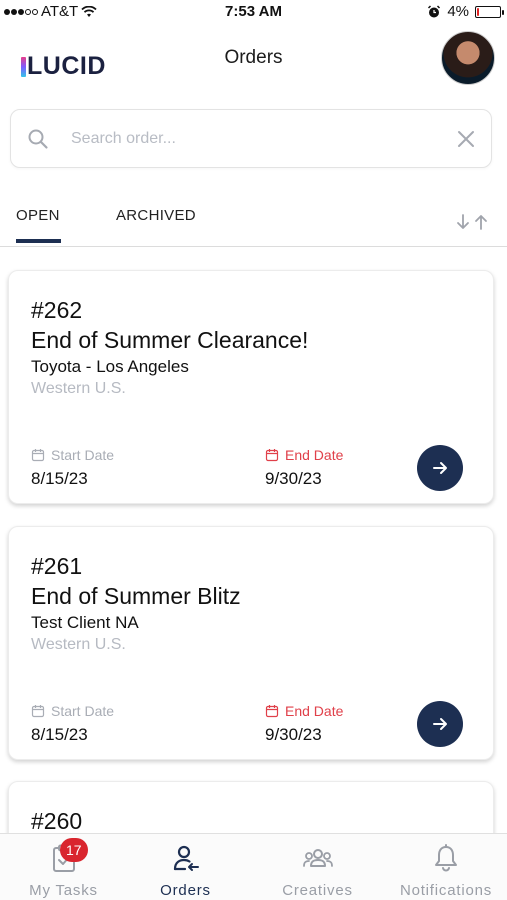 The height and width of the screenshot is (900, 507). Describe the element at coordinates (458, 11) in the screenshot. I see `battery-percent: 4%` at that location.